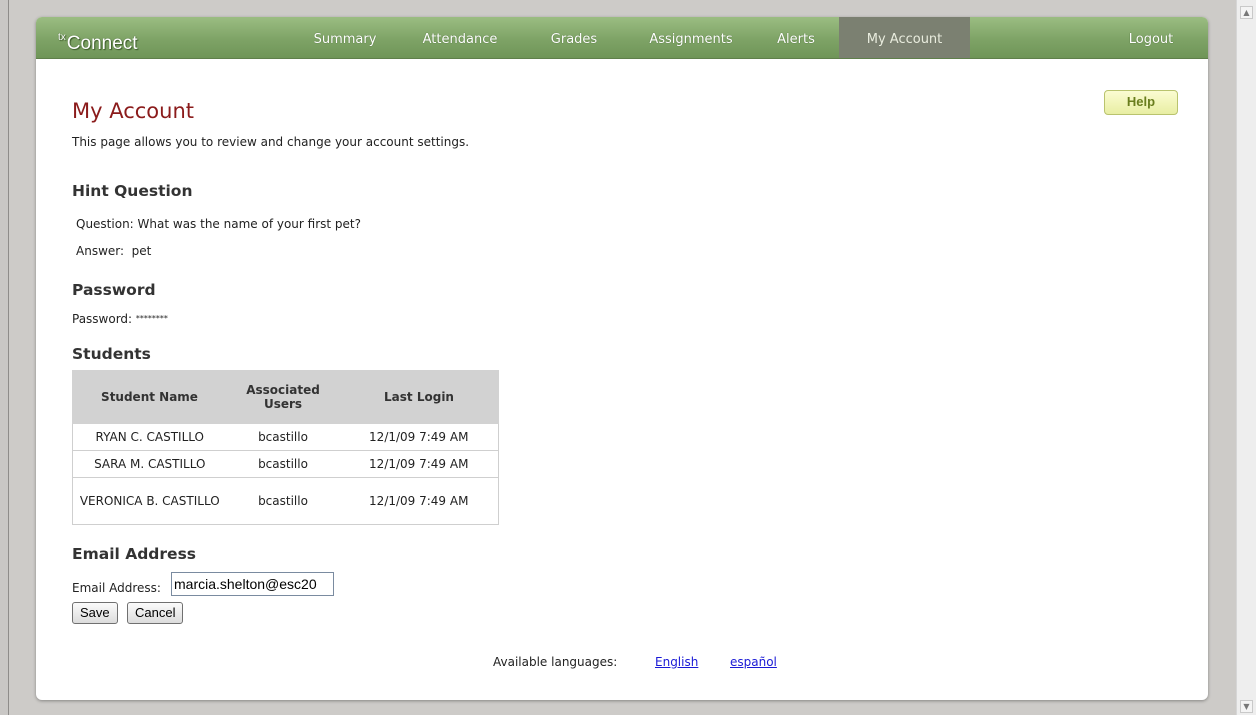 Image resolution: width=1256 pixels, height=715 pixels. I want to click on students-heading: Students, so click(111, 354).